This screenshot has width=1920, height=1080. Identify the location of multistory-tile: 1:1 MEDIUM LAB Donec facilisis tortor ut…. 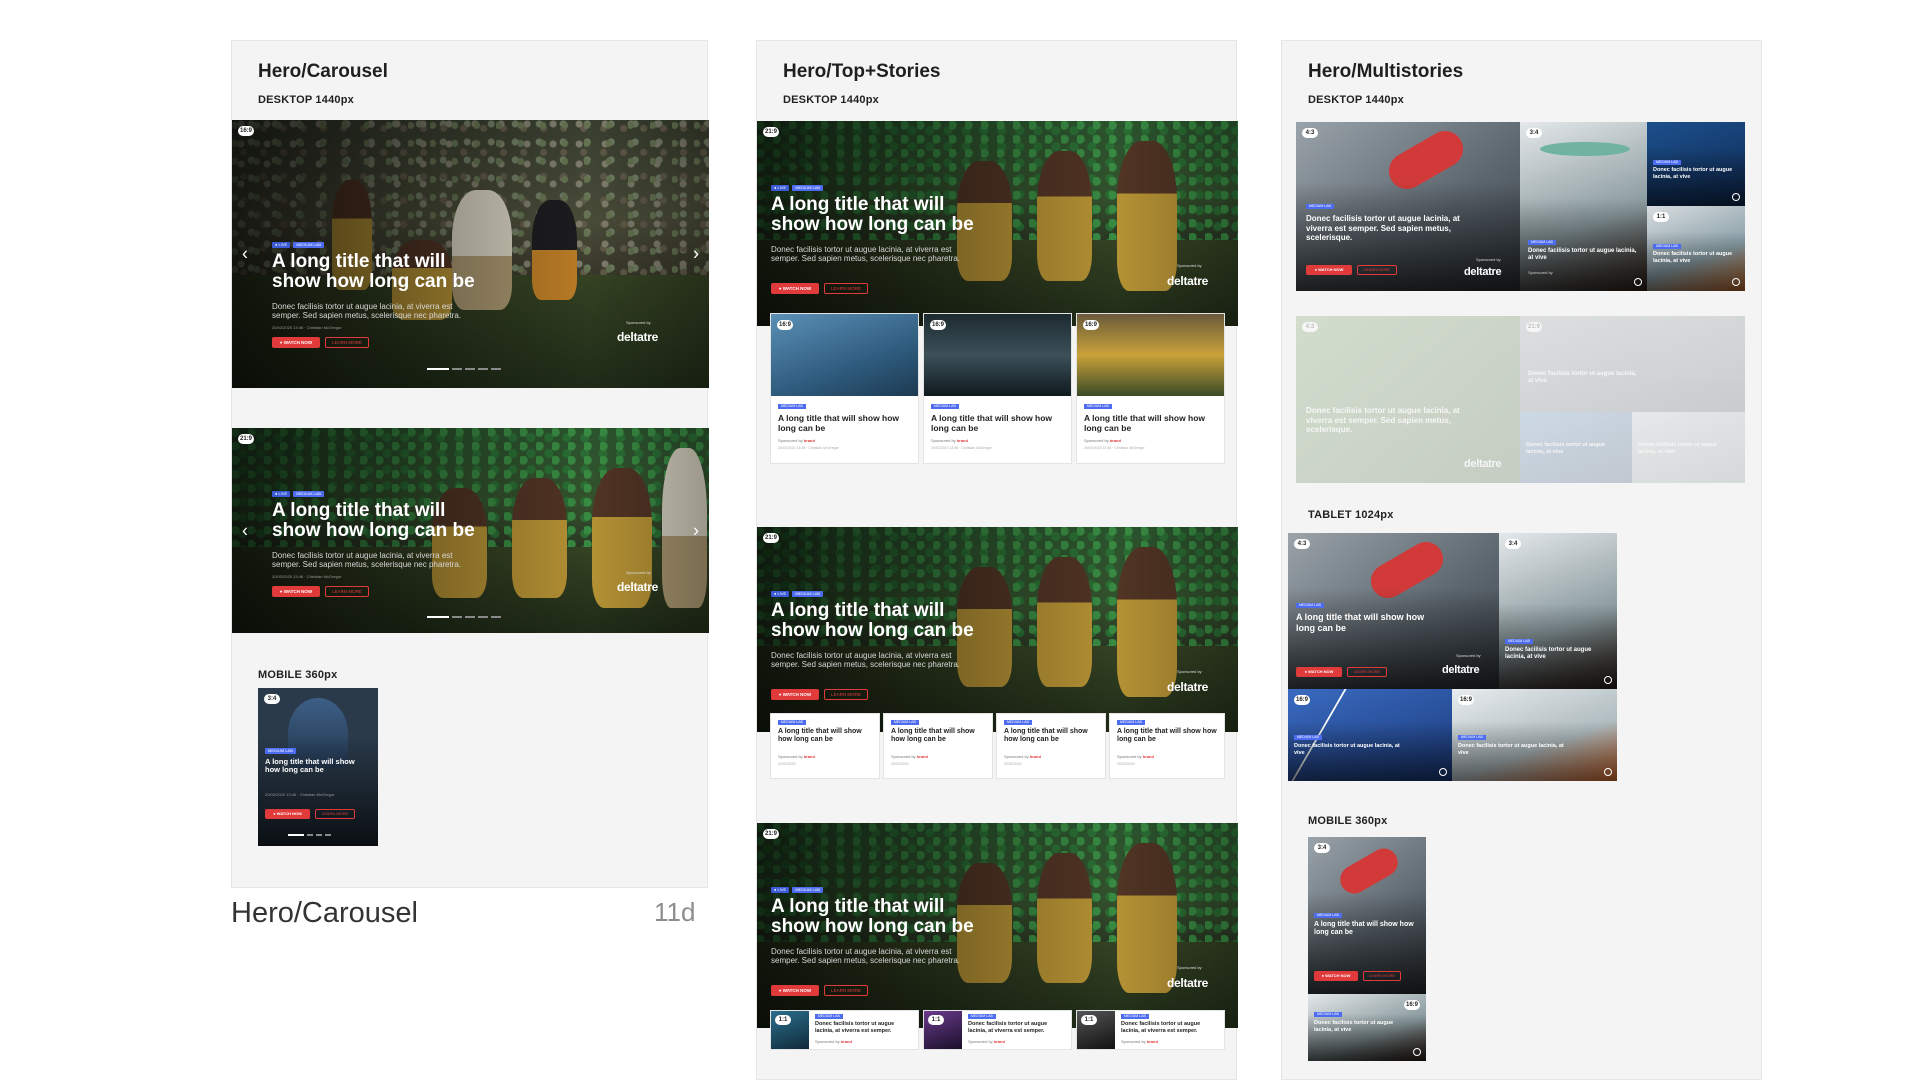
(1696, 248).